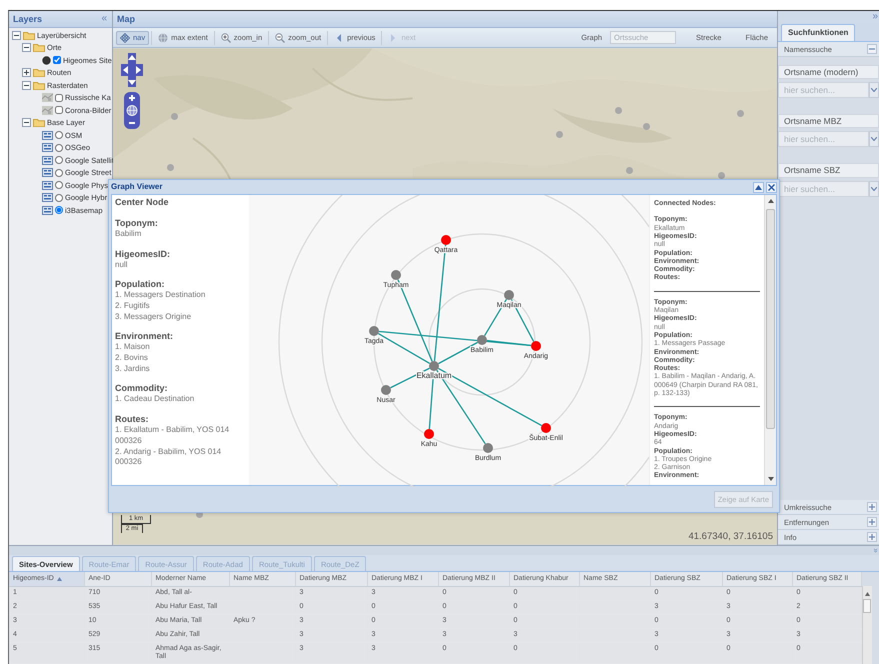 The height and width of the screenshot is (664, 879). What do you see at coordinates (818, 32) in the screenshot?
I see `panel-tab: Suchfunktionen` at bounding box center [818, 32].